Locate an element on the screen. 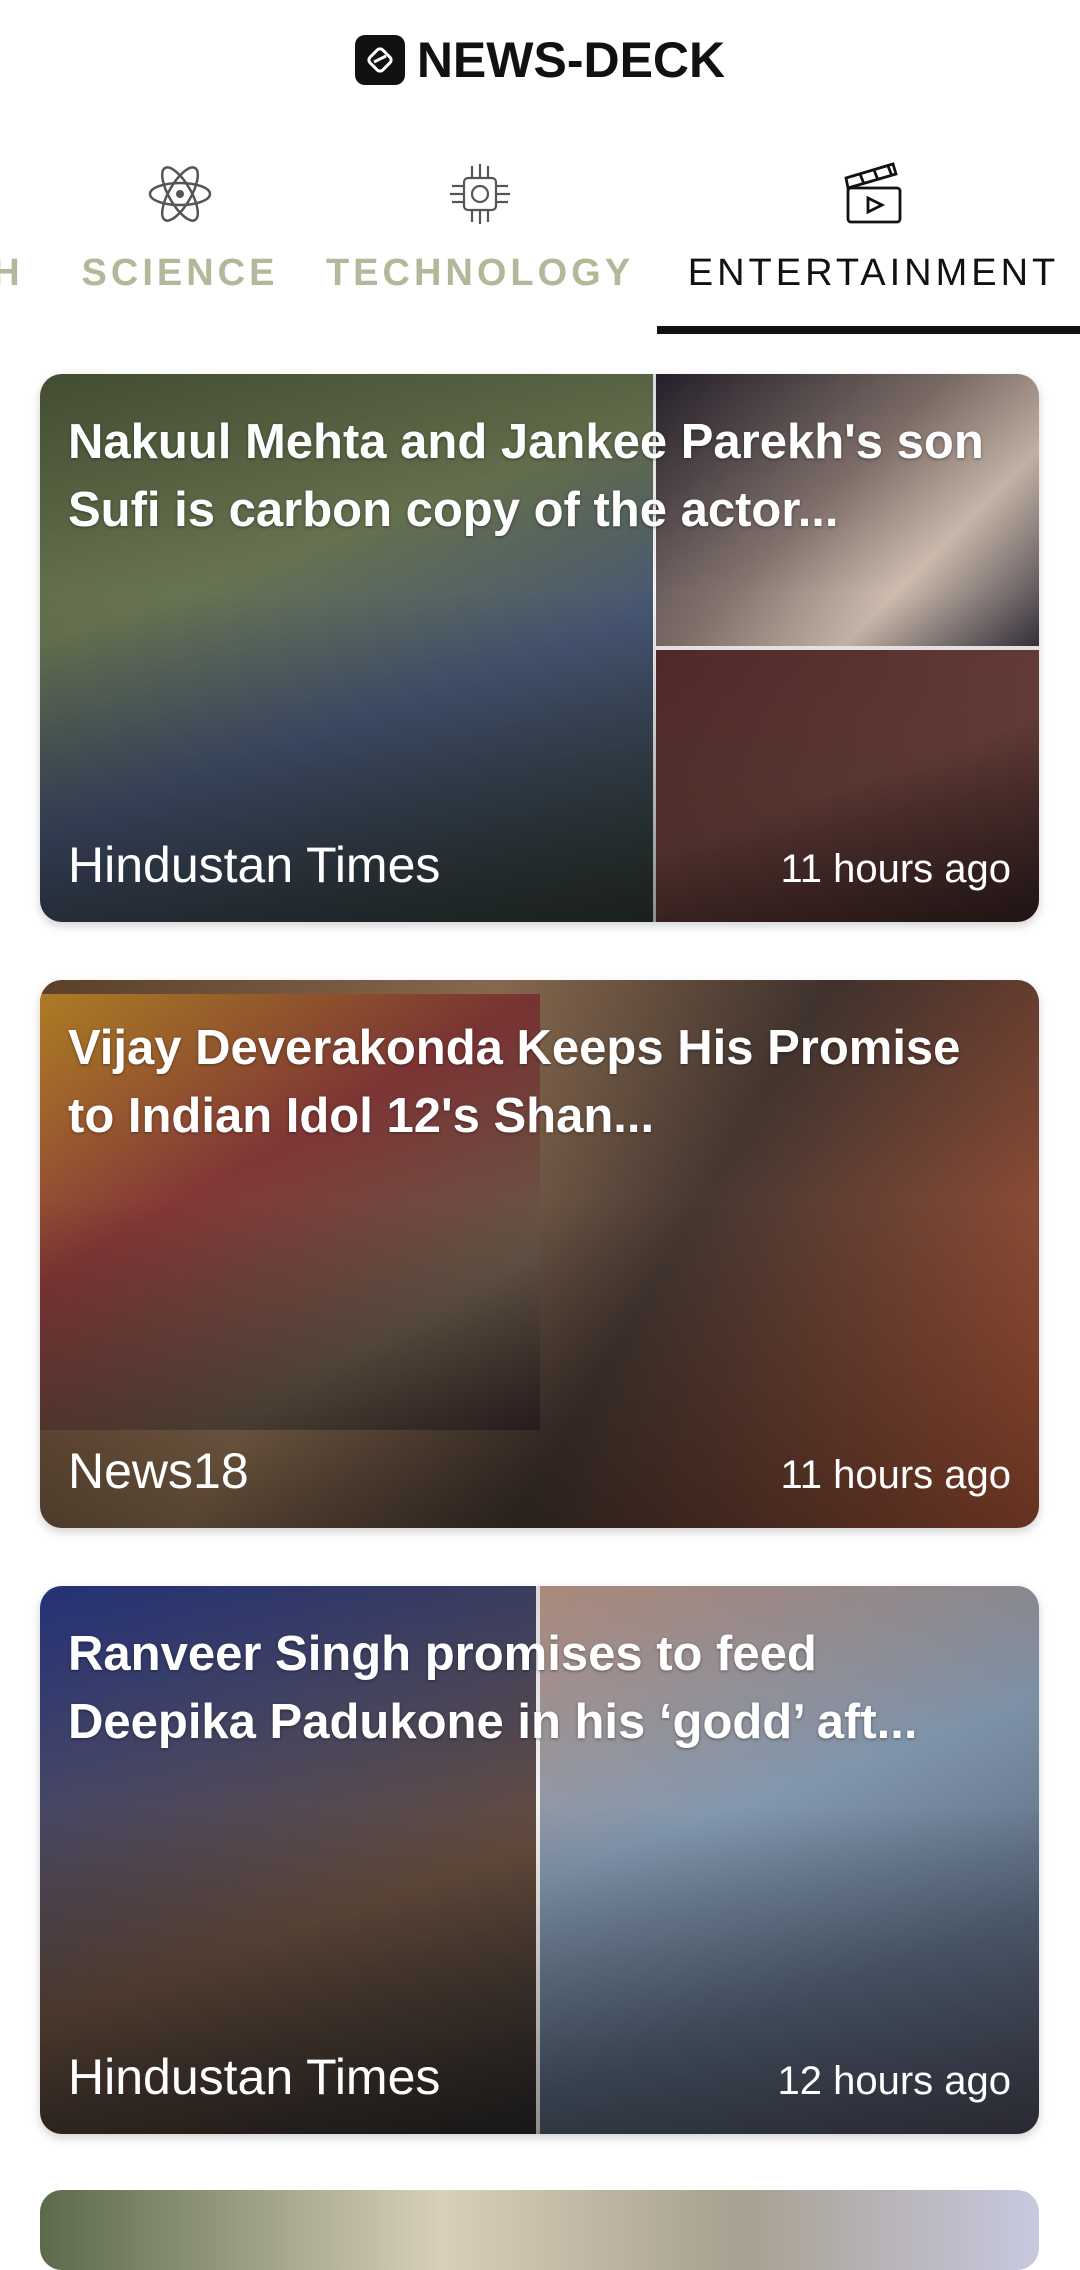 The height and width of the screenshot is (2270, 1080). tab-partial-icon is located at coordinates (22, 194).